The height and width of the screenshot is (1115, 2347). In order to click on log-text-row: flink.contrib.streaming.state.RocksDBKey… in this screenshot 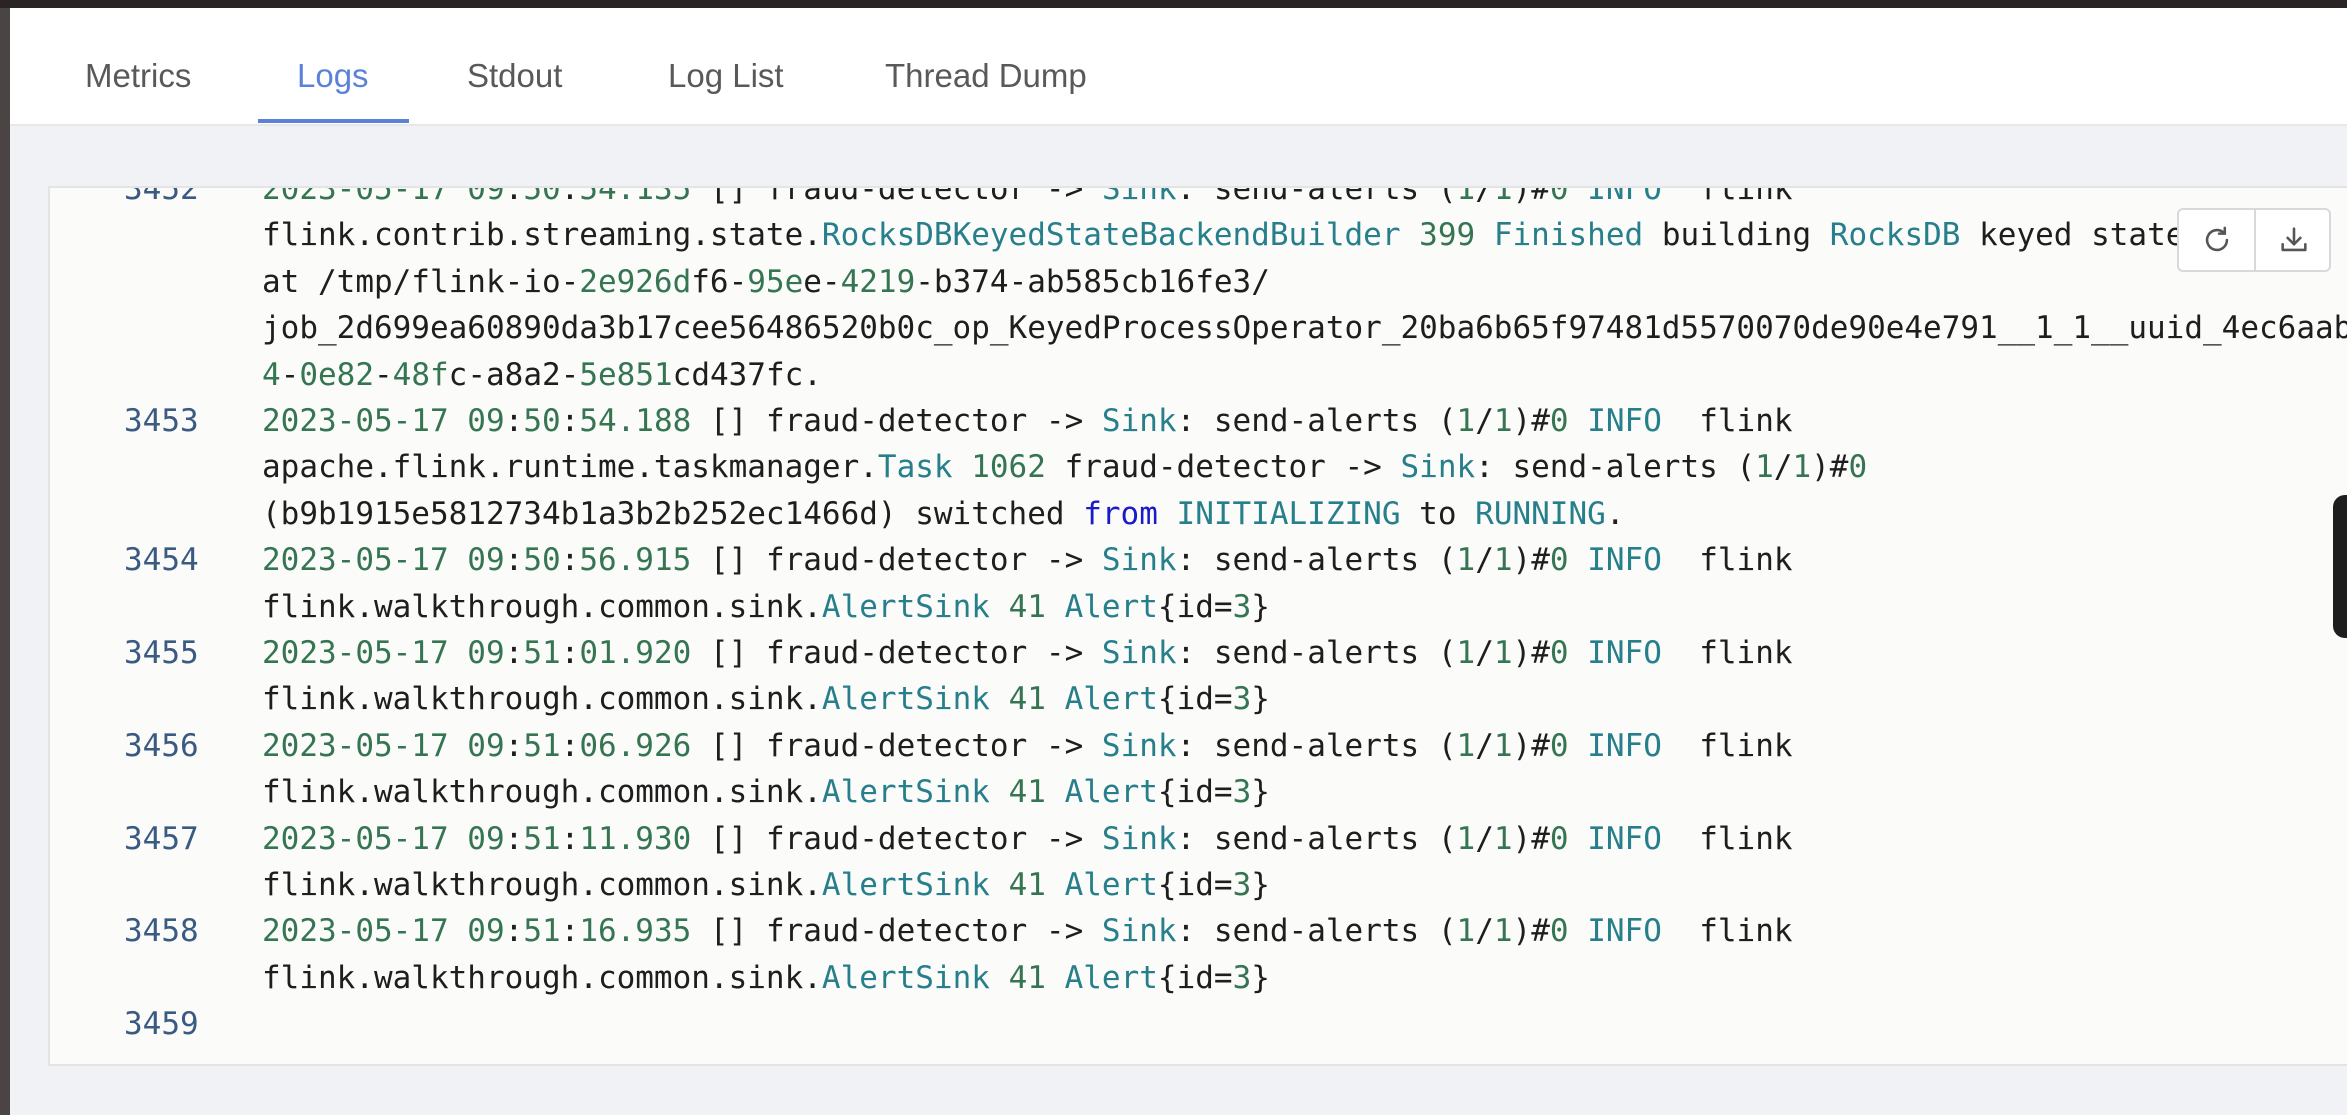, I will do `click(1298, 235)`.